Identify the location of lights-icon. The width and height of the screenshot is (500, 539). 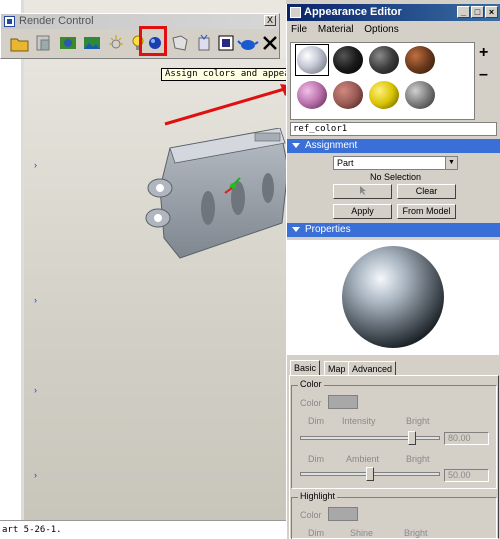
(116, 43).